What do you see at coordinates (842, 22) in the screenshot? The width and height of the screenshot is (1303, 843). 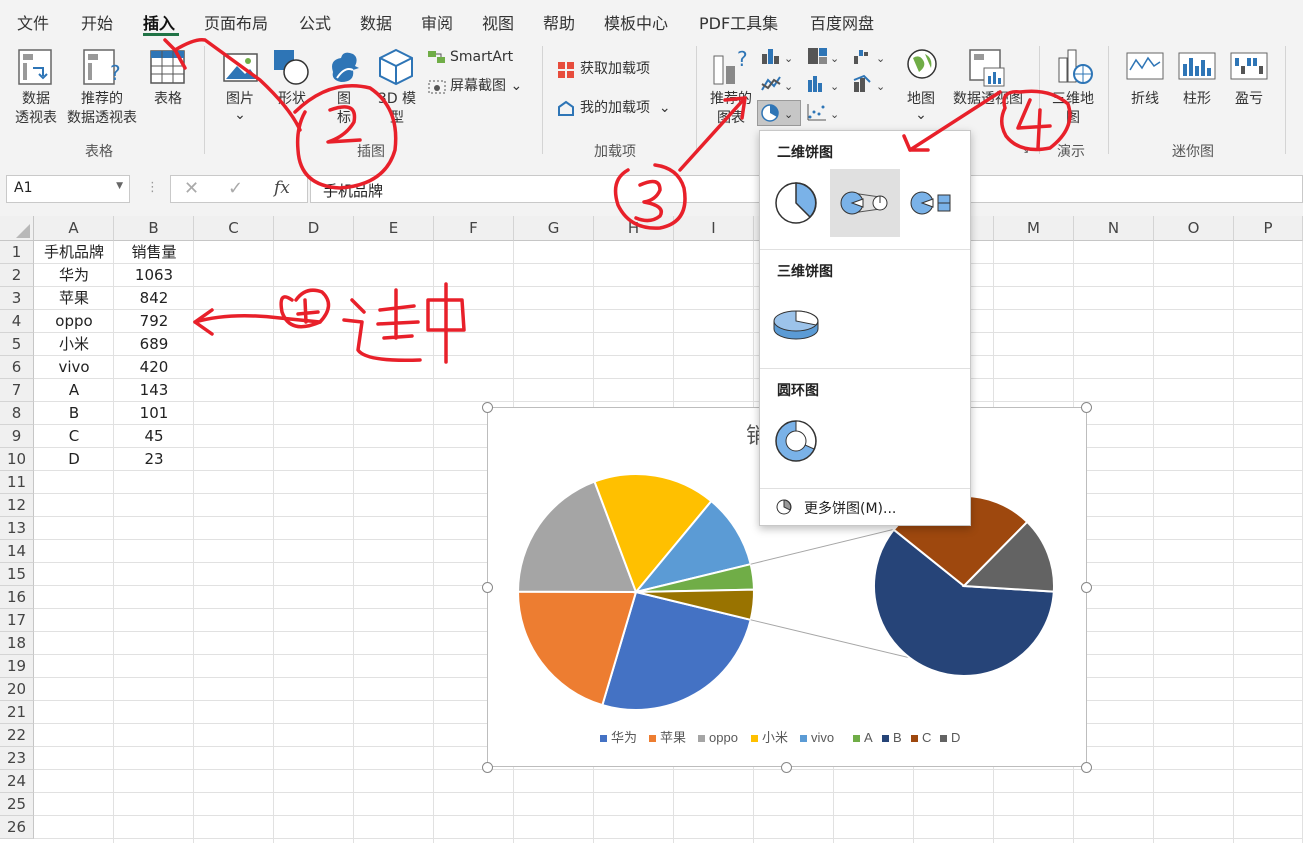 I see `tab-baidu-netdisk: 百度网盘` at bounding box center [842, 22].